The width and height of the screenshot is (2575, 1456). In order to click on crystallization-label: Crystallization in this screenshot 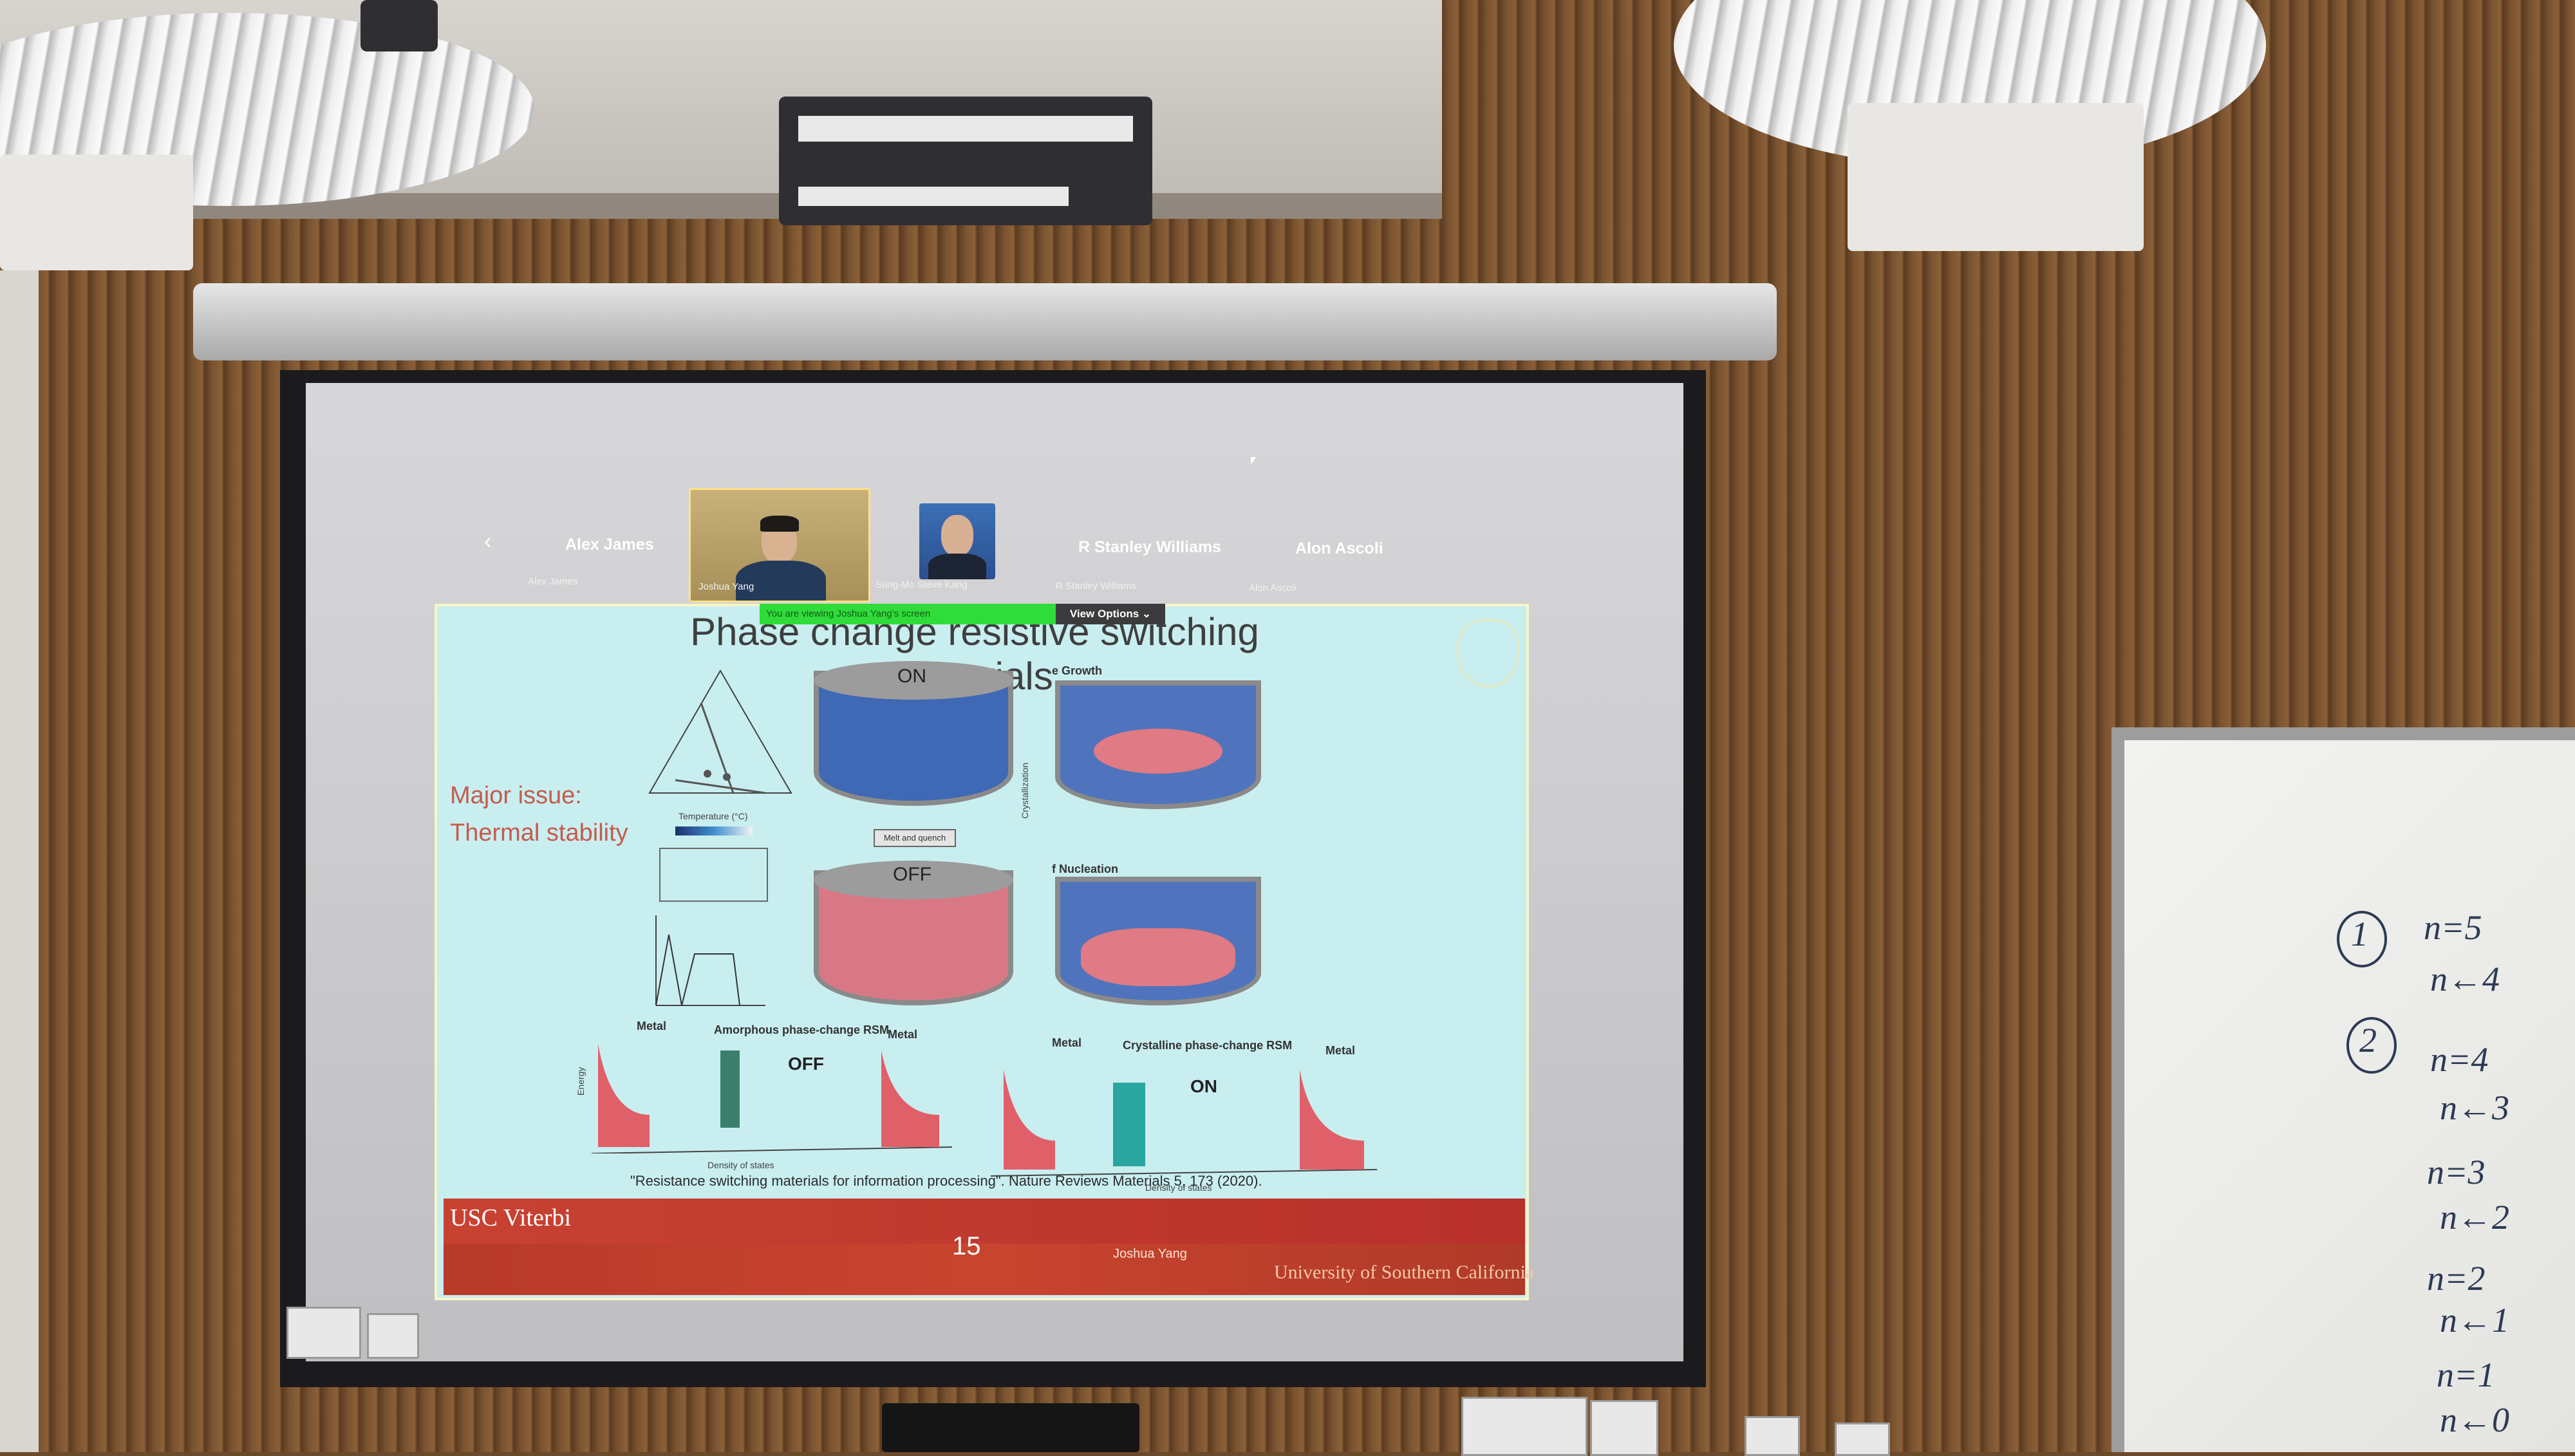, I will do `click(1025, 790)`.